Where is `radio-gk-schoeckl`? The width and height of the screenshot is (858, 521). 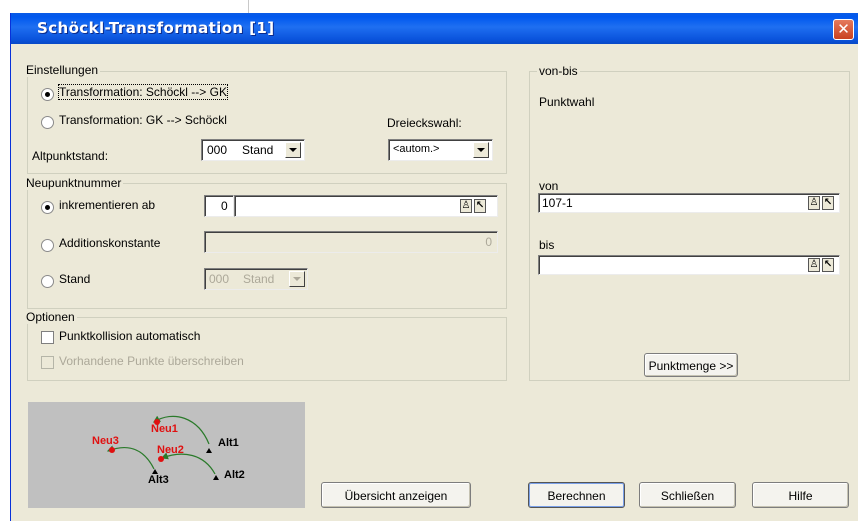 radio-gk-schoeckl is located at coordinates (47, 122).